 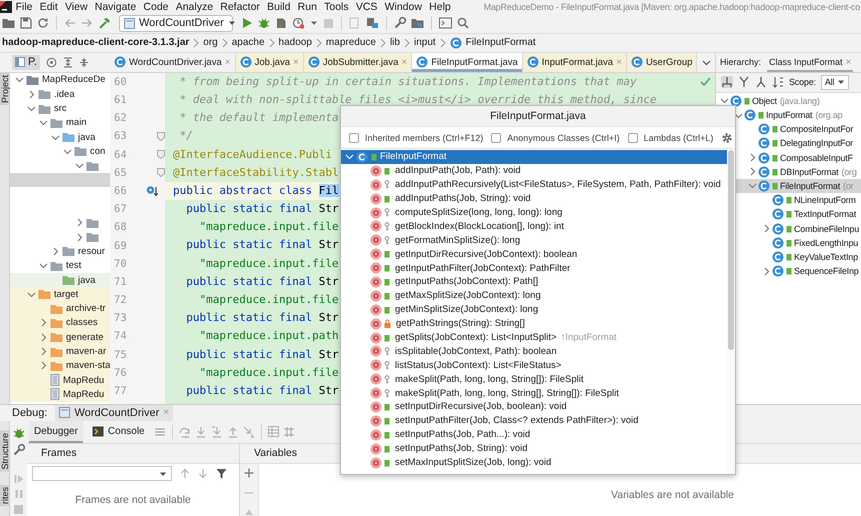 I want to click on tree-item: setInputPathFilter(Job, Class<? extends PathFilter>): void, so click(x=534, y=421).